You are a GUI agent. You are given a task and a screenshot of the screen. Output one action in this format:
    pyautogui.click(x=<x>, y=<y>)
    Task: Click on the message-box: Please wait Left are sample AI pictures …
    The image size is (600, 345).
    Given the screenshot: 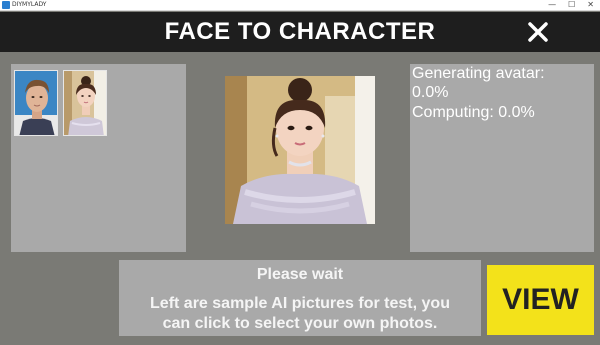 What is the action you would take?
    pyautogui.click(x=300, y=298)
    